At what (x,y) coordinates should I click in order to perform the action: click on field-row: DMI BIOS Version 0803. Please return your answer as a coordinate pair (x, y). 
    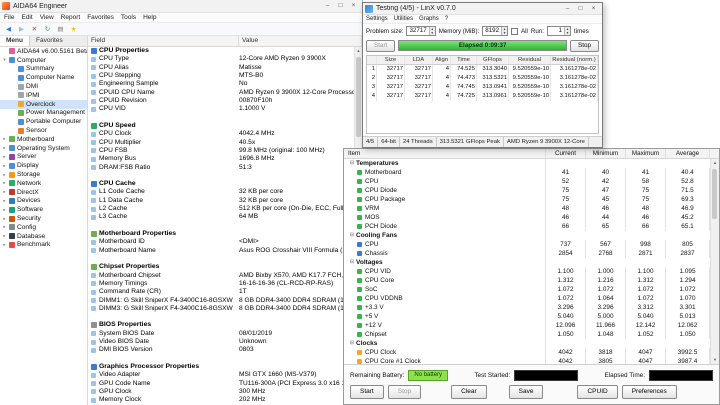
    Looking at the image, I should click on (221, 350).